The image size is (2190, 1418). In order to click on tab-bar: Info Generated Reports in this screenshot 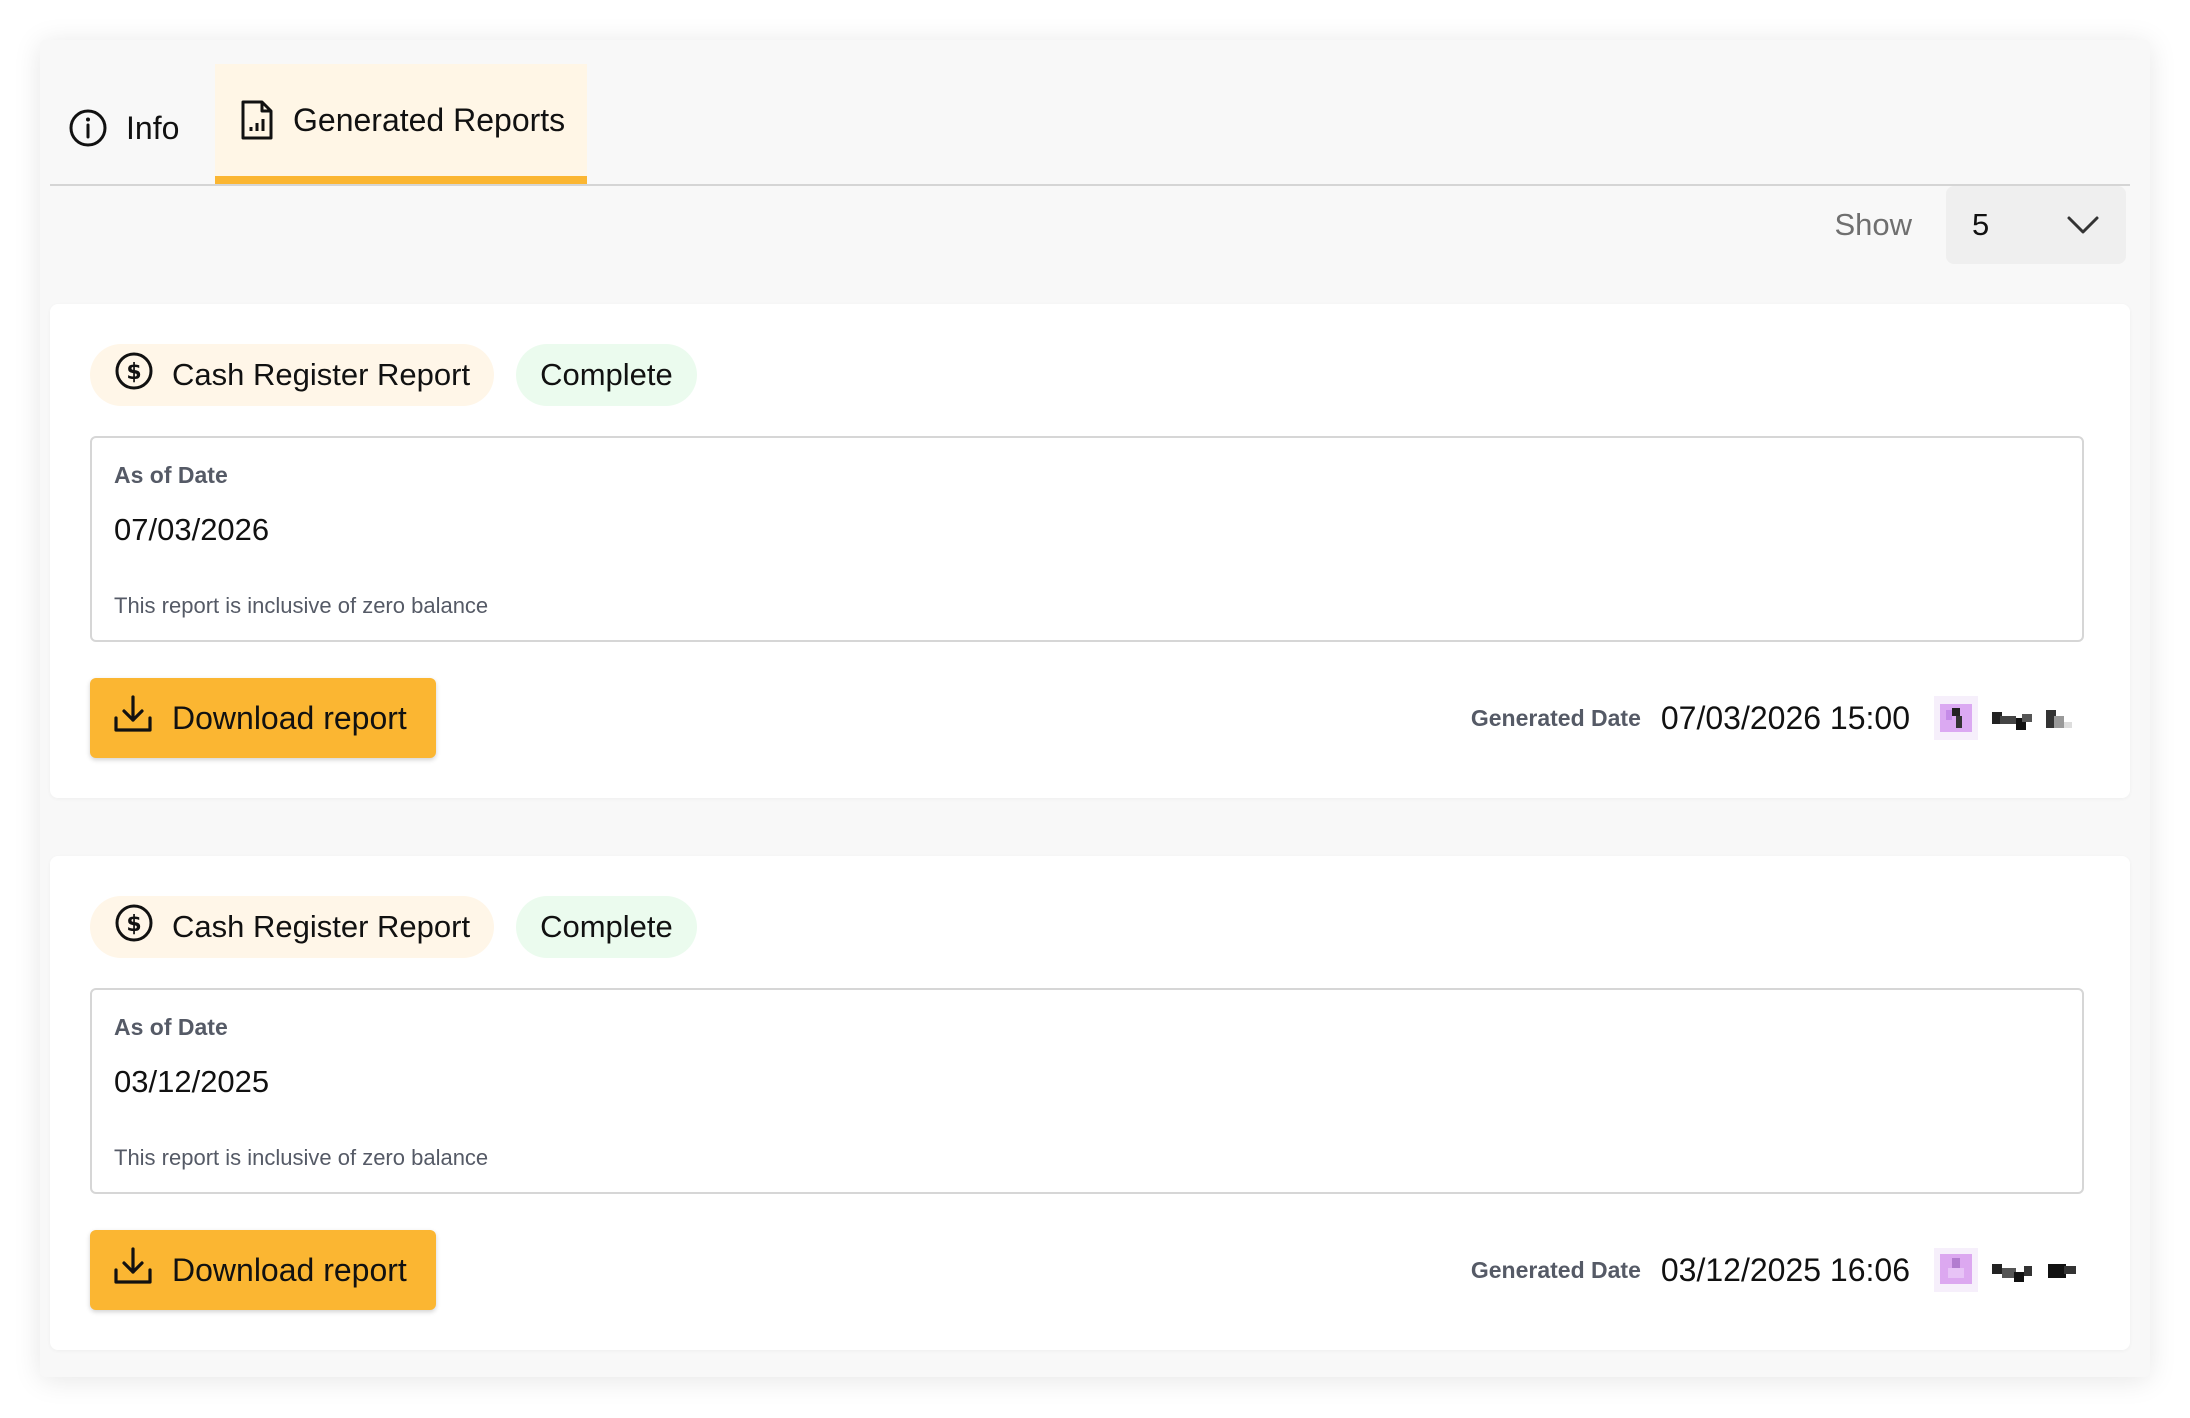, I will do `click(1090, 125)`.